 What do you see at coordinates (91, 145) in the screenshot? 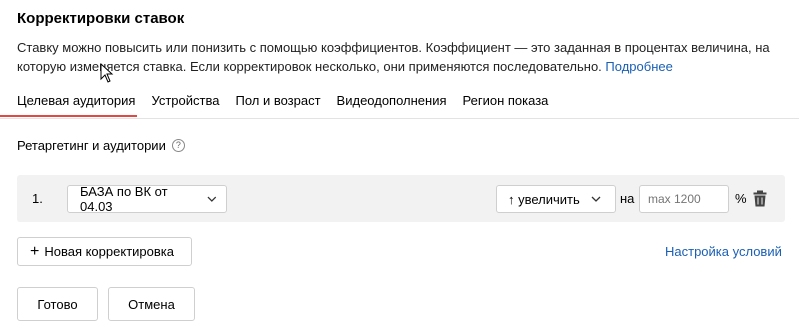
I see `section-label-text: Ретаргетинг и аудитории` at bounding box center [91, 145].